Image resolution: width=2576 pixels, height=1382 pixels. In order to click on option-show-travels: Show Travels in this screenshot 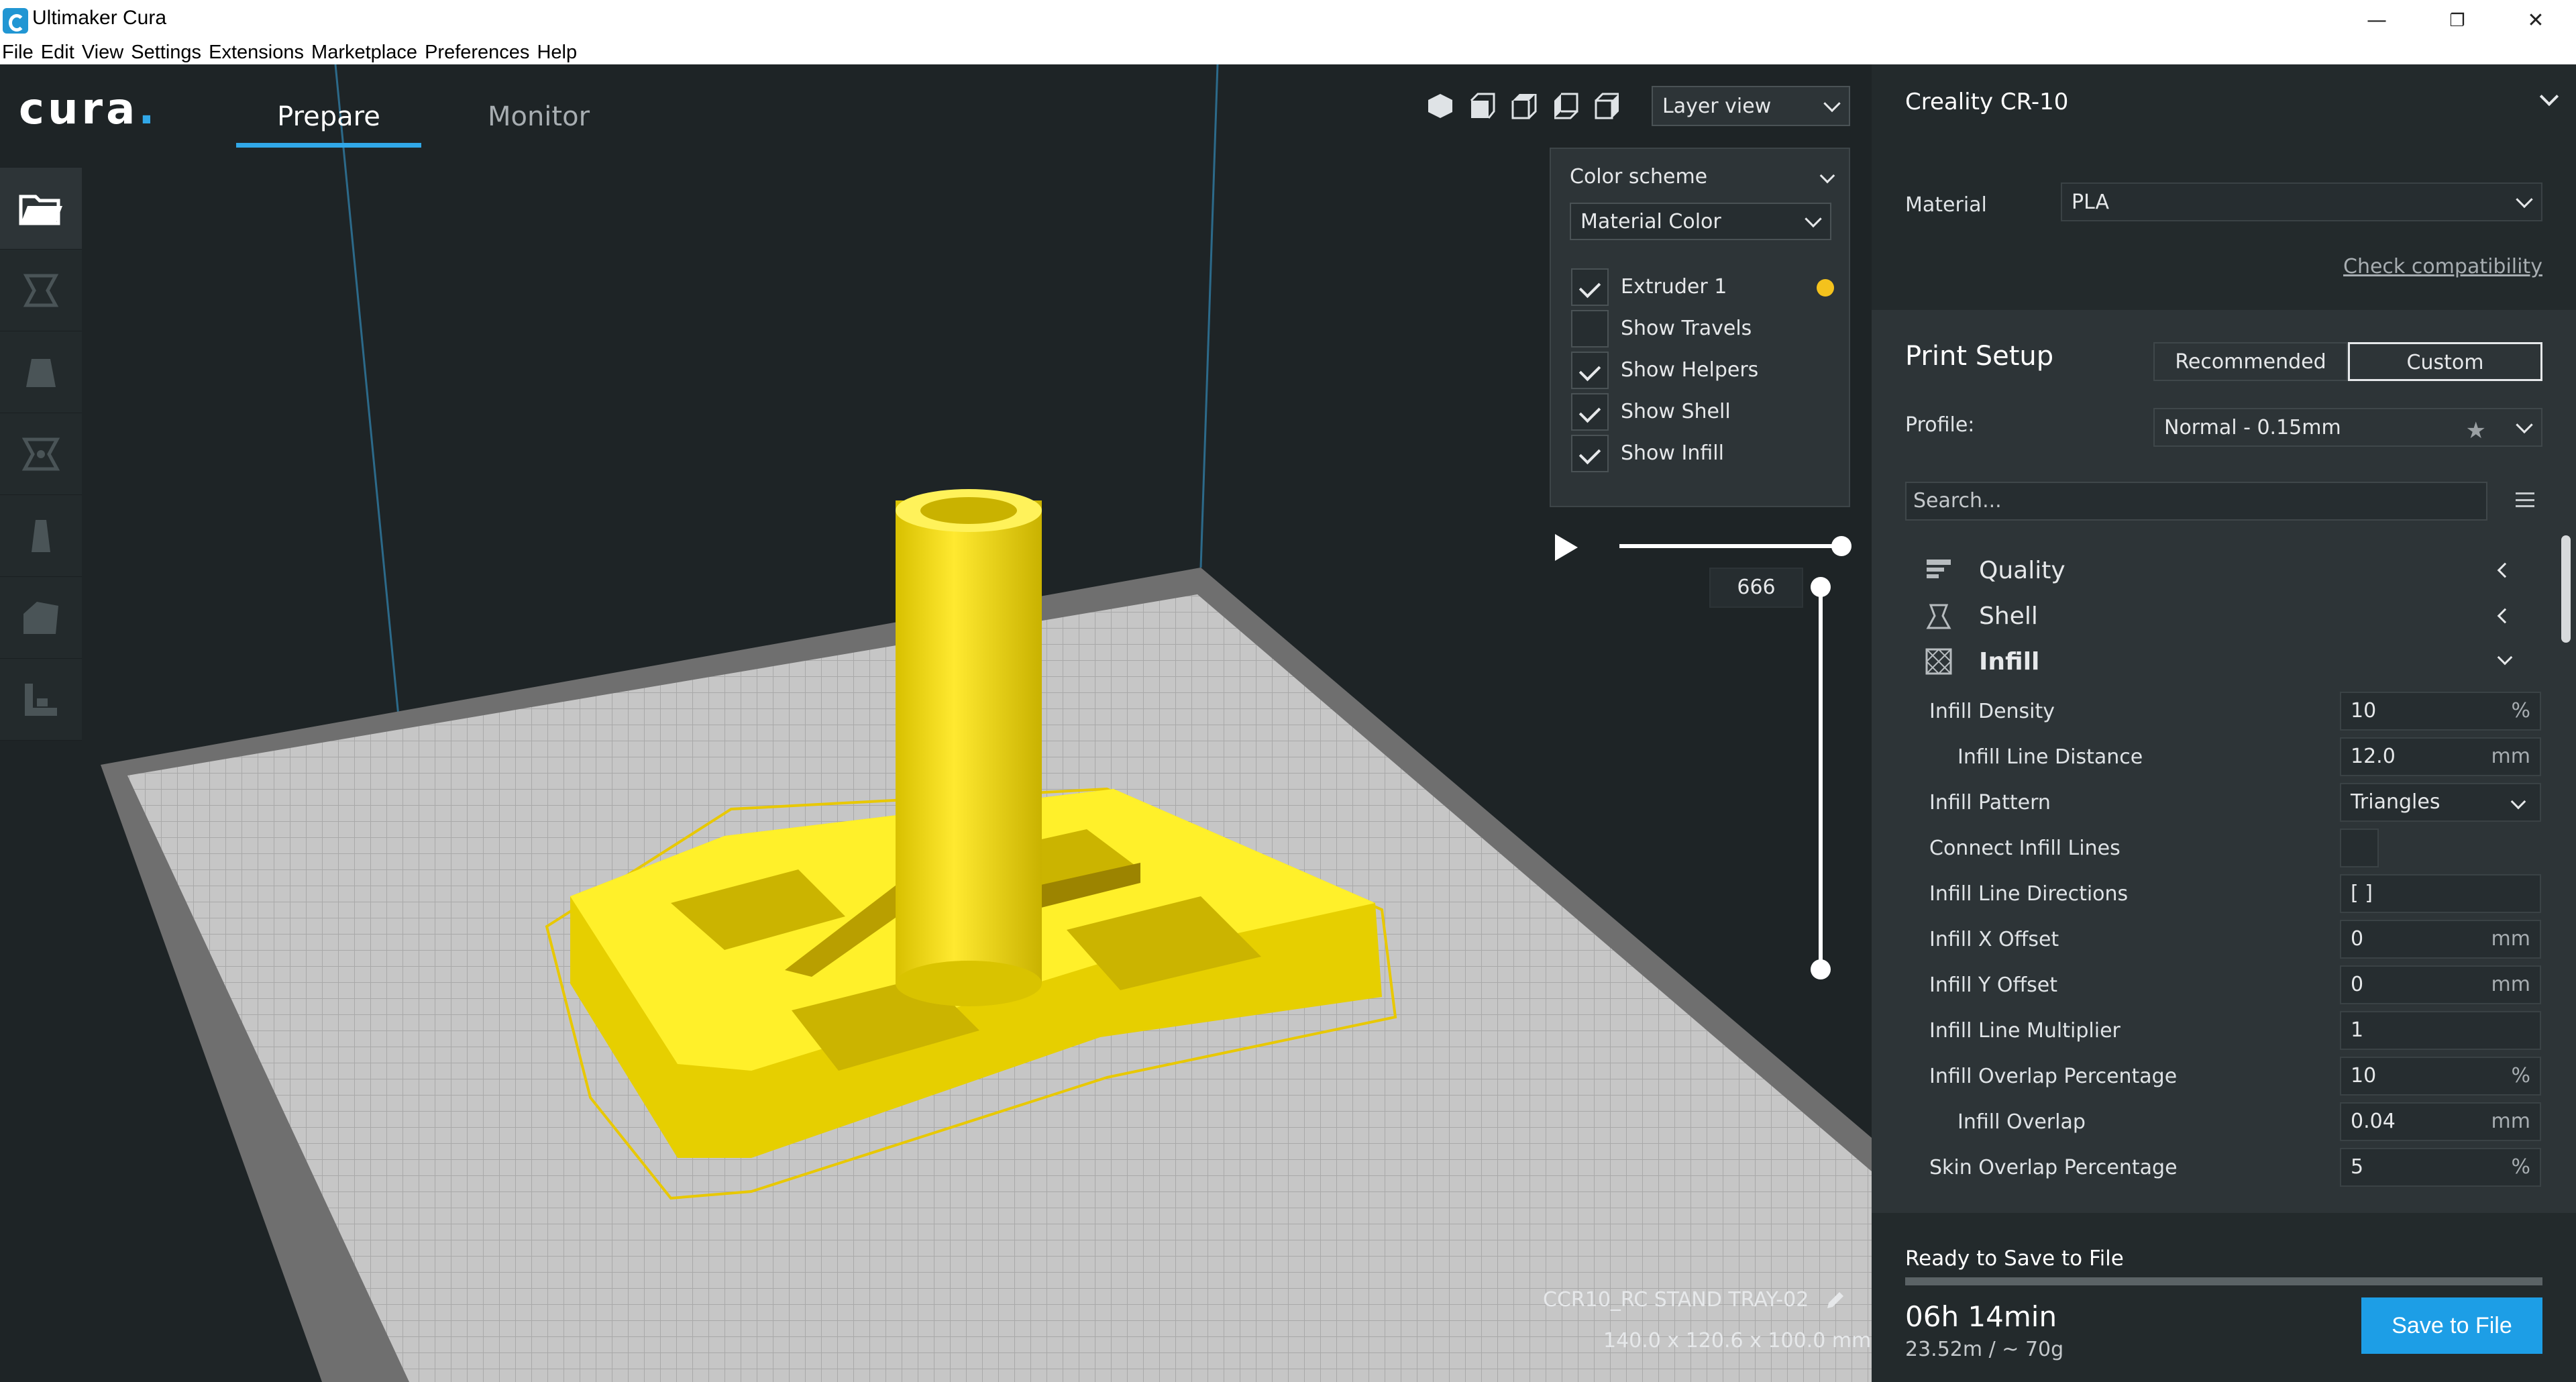, I will do `click(1705, 329)`.